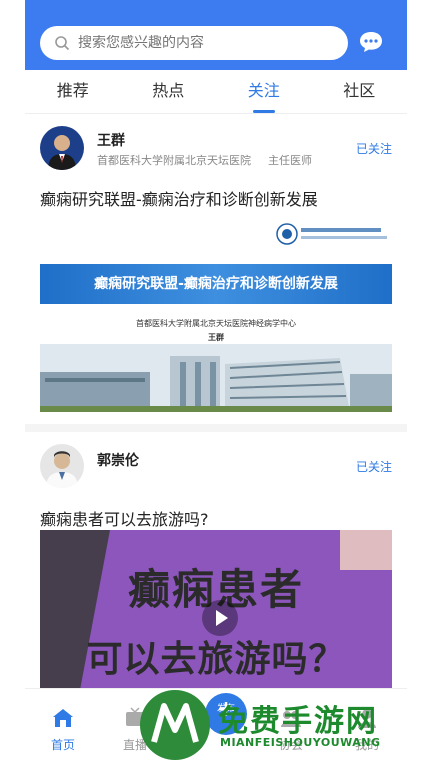  What do you see at coordinates (216, 428) in the screenshot?
I see `divider` at bounding box center [216, 428].